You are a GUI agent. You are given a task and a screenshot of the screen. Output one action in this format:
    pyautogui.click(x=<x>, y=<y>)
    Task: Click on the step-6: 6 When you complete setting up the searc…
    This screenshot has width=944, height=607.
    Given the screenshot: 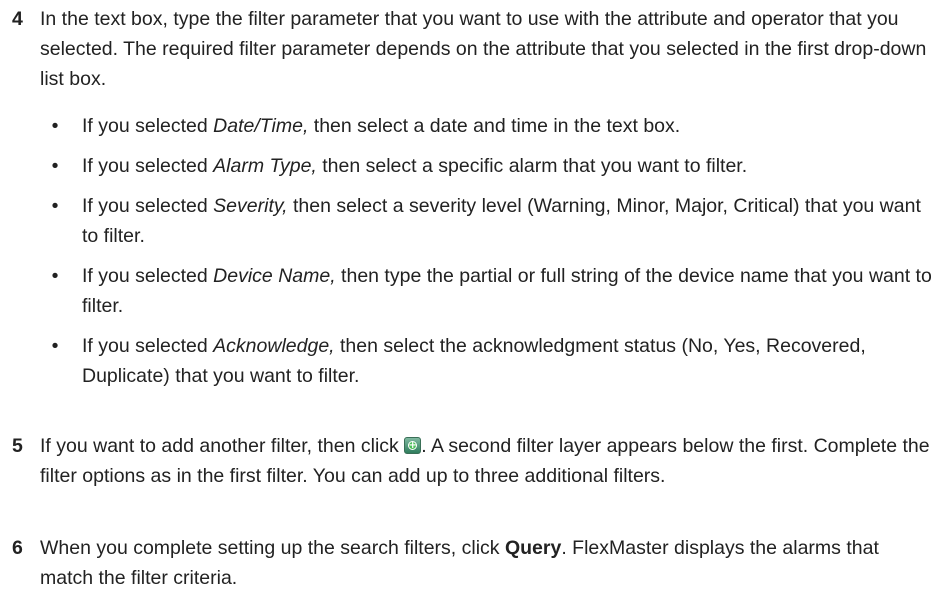 What is the action you would take?
    pyautogui.click(x=470, y=568)
    